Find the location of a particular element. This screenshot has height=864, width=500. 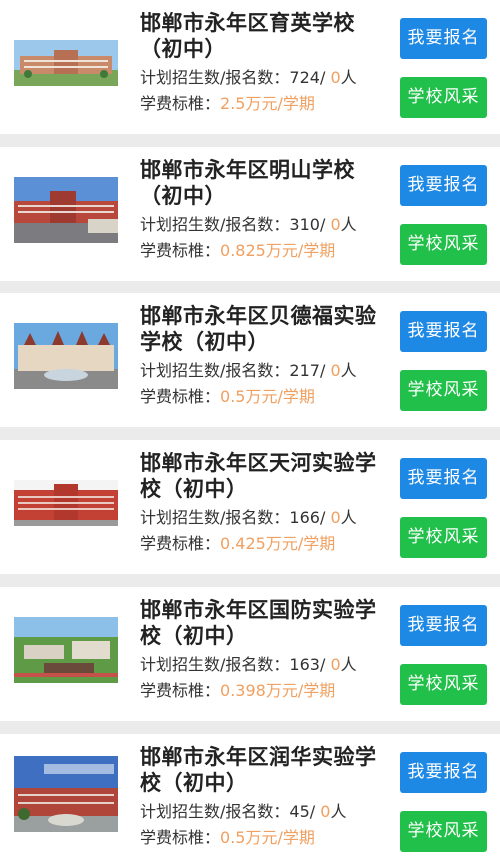

enrollment-line: 计划招生数/报名数：217/ 0人 is located at coordinates (248, 371).